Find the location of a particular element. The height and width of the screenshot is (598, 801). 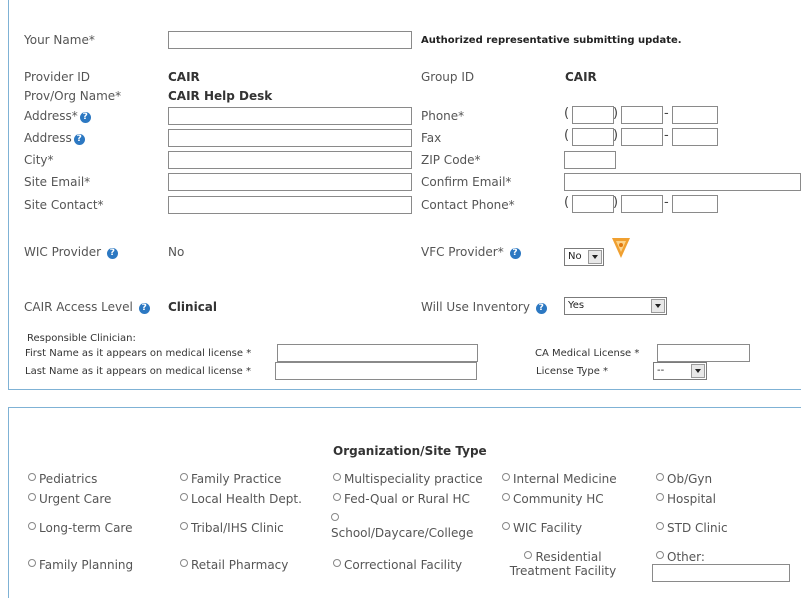

phone-area-input is located at coordinates (593, 115).